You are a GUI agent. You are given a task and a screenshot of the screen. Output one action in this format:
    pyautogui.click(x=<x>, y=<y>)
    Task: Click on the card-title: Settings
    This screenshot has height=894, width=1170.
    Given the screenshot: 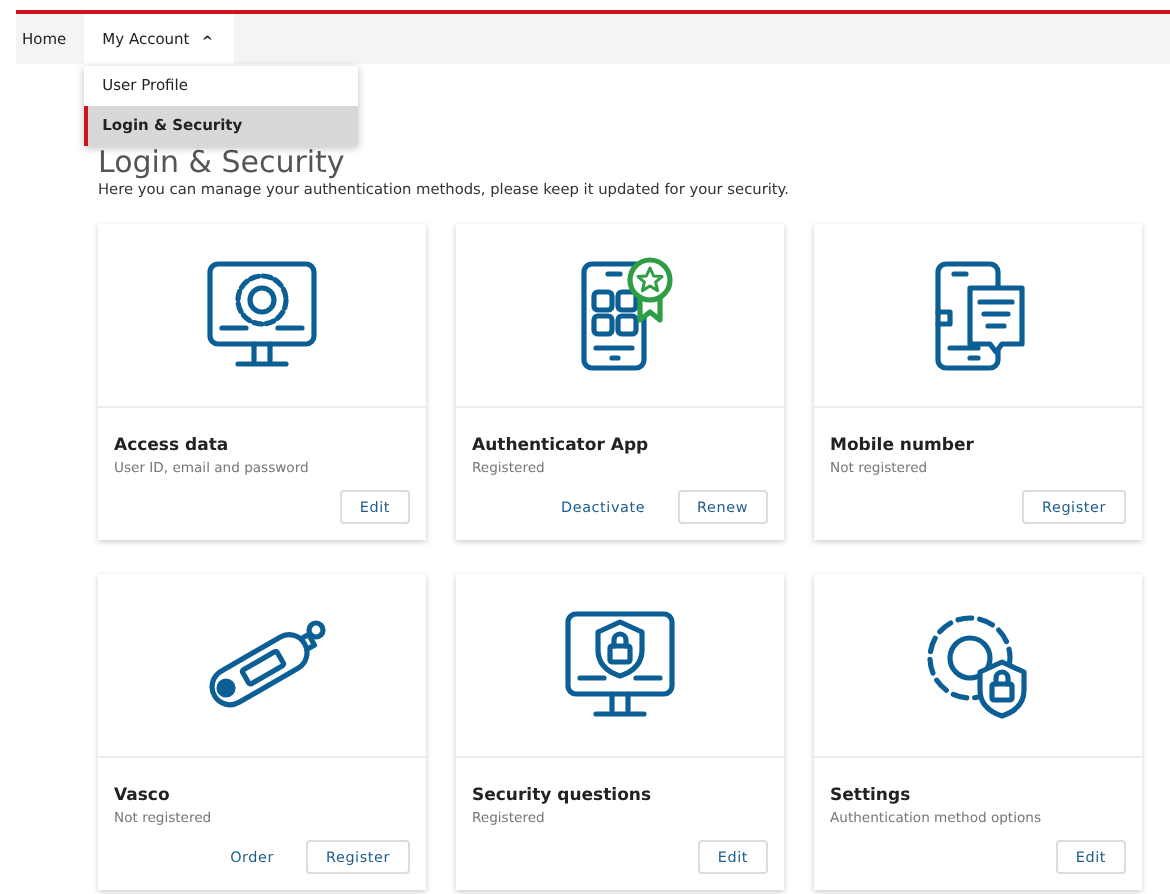 What is the action you would take?
    pyautogui.click(x=871, y=796)
    